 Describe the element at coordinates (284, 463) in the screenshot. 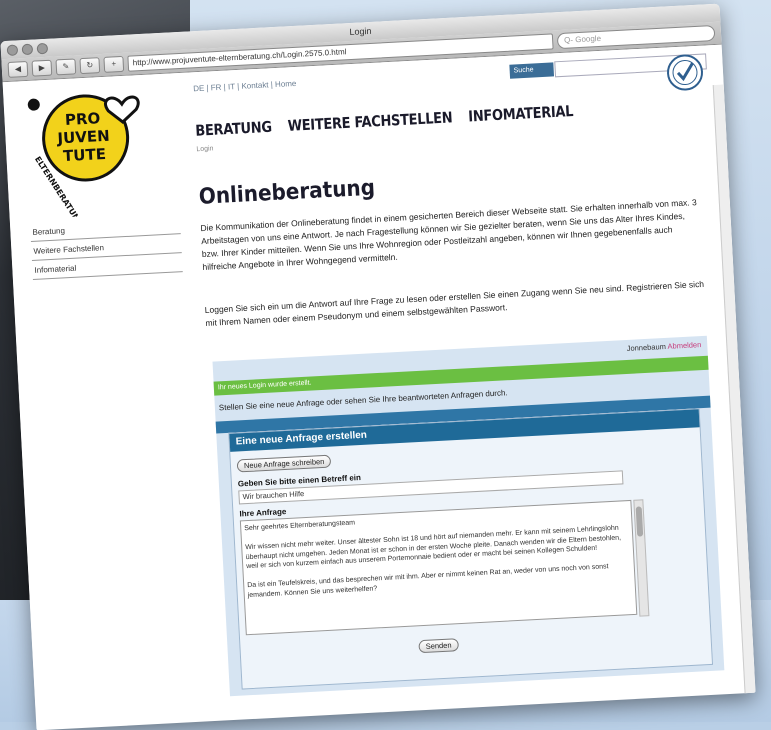

I see `new-request-button: Neue Anfrage schreiben` at that location.